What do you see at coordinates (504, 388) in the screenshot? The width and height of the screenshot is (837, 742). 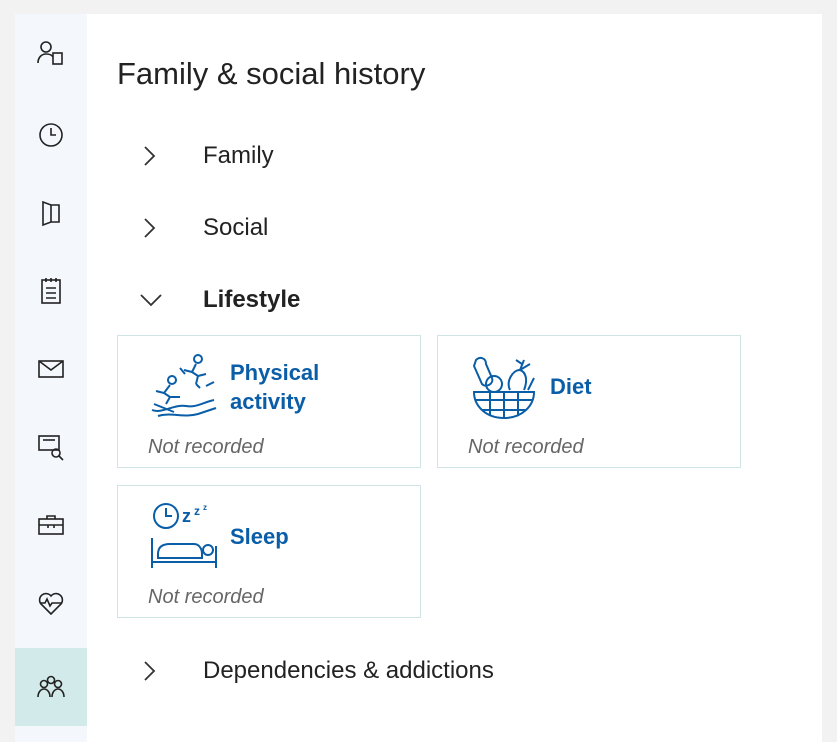 I see `diet-basket-icon` at bounding box center [504, 388].